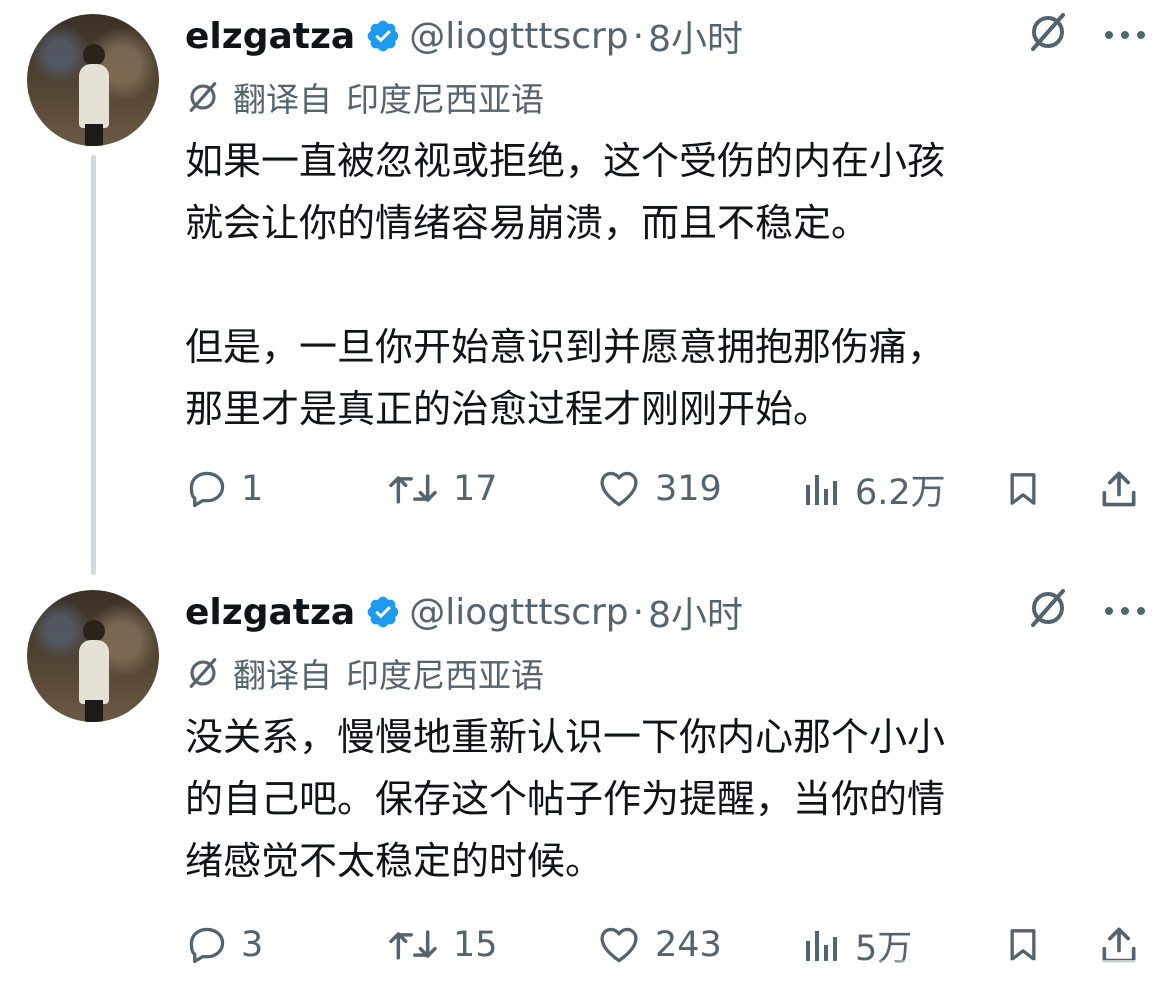 The width and height of the screenshot is (1174, 1001). What do you see at coordinates (688, 945) in the screenshot?
I see `like-count: 243` at bounding box center [688, 945].